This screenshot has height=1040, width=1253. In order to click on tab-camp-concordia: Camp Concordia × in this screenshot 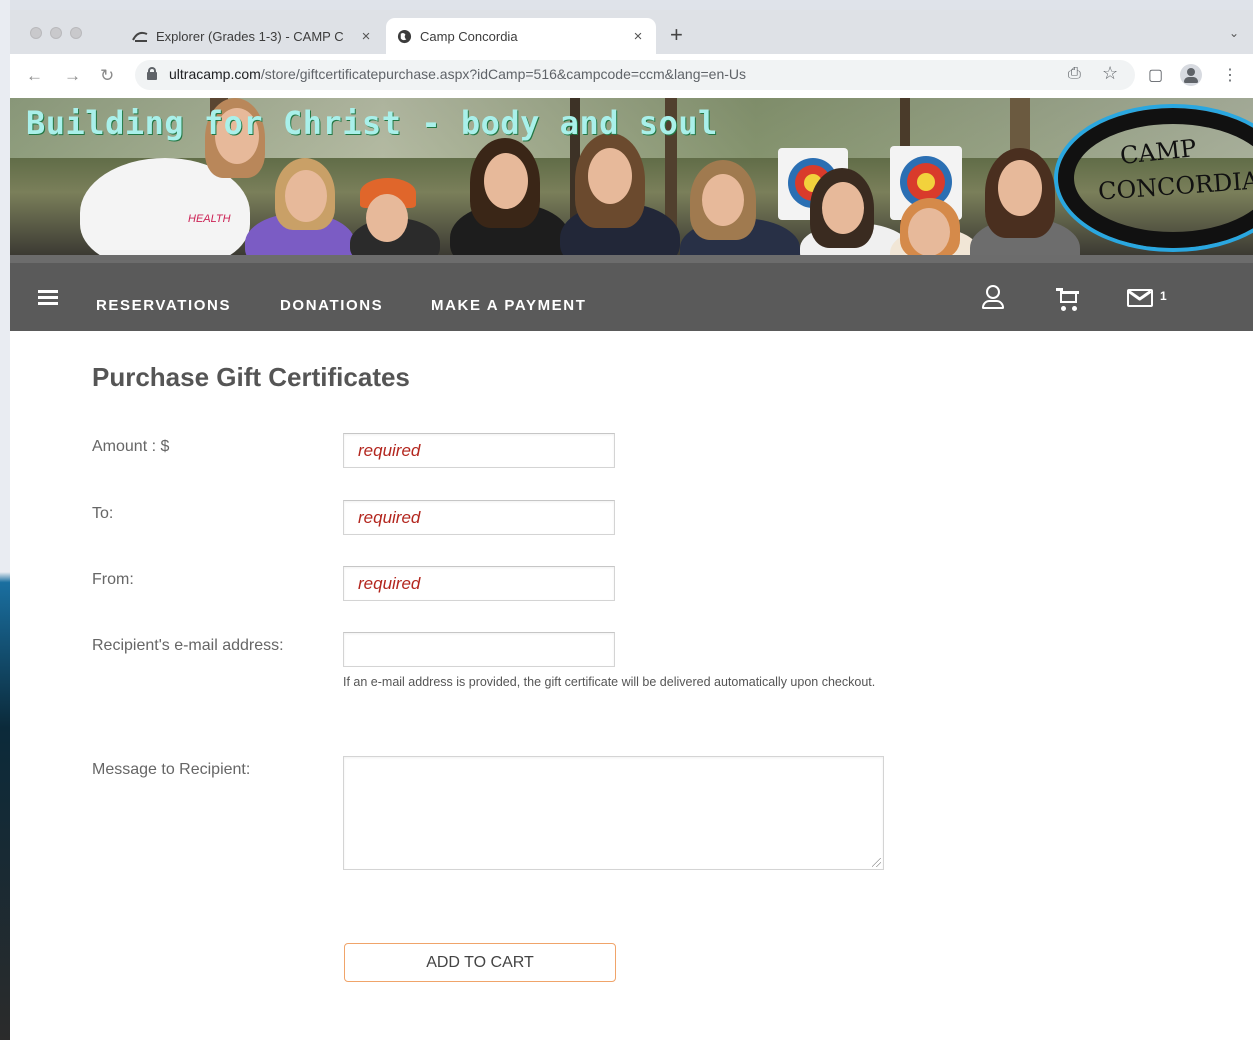, I will do `click(521, 36)`.